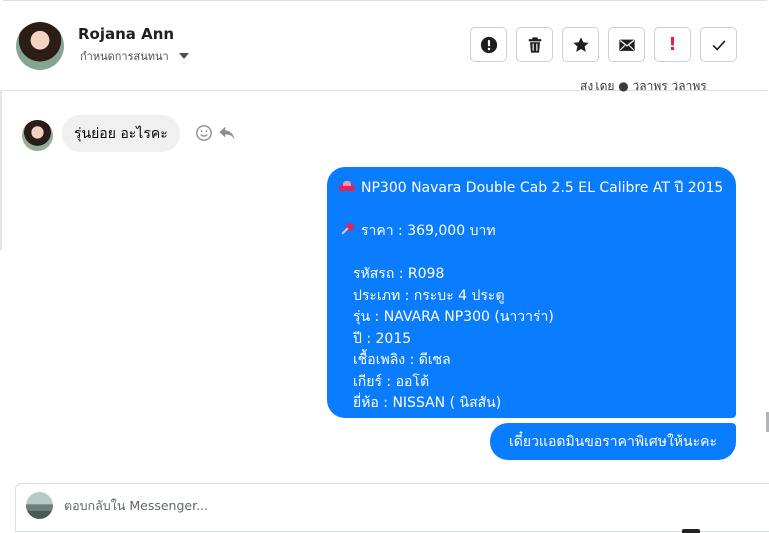 The width and height of the screenshot is (769, 533). Describe the element at coordinates (603, 44) in the screenshot. I see `header-toolbar: !` at that location.